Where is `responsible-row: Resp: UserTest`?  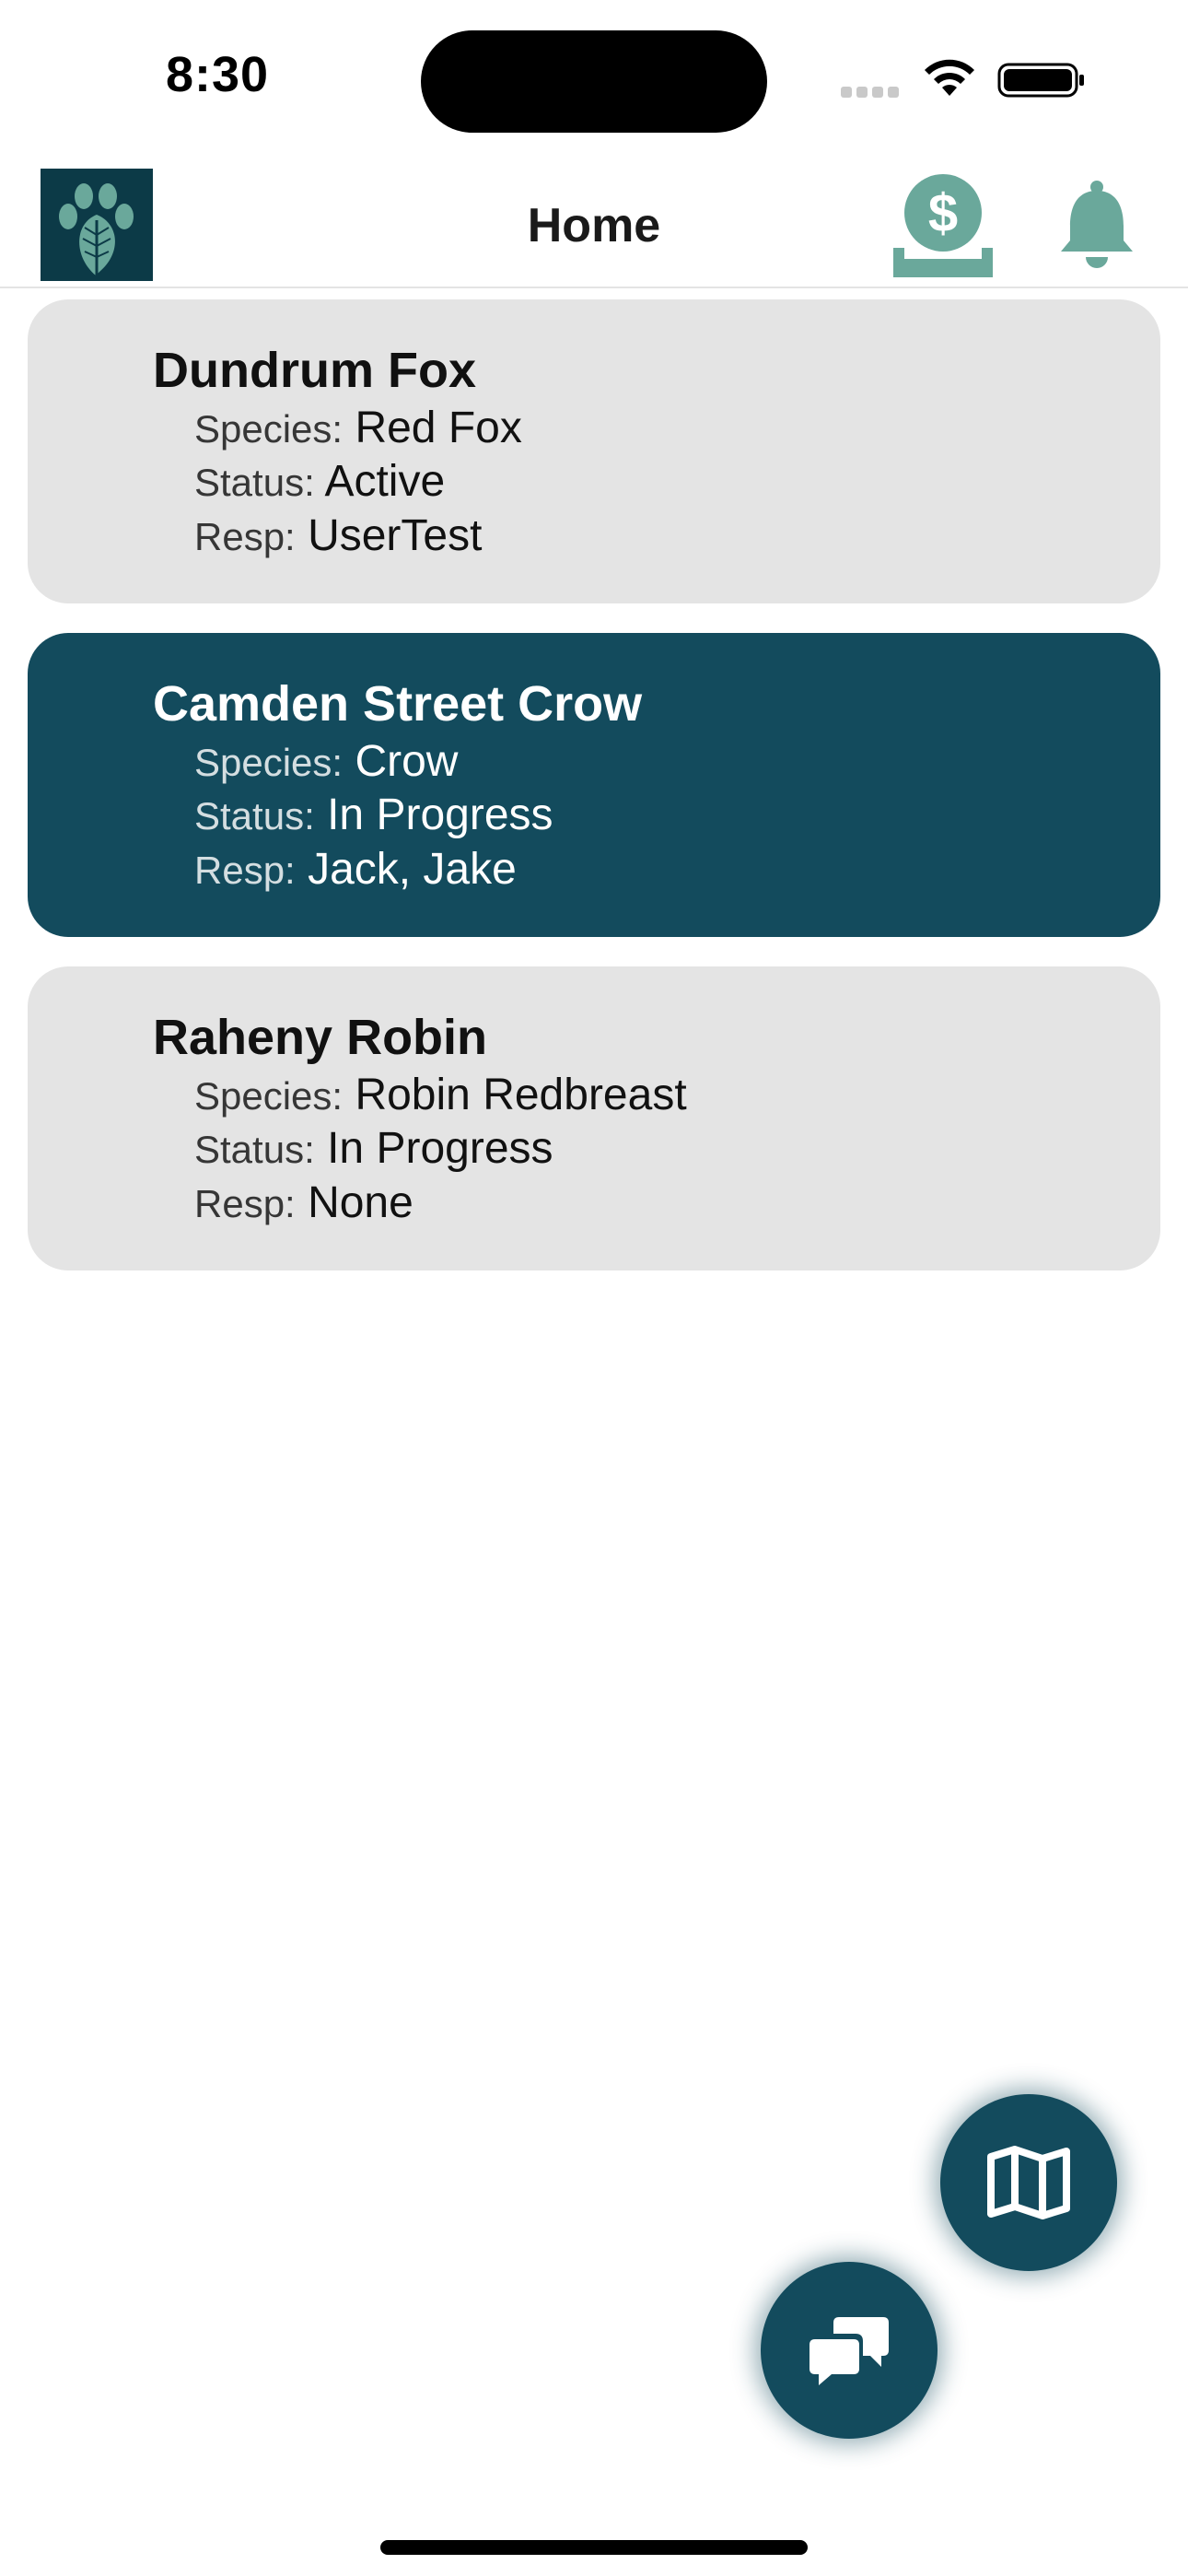 responsible-row: Resp: UserTest is located at coordinates (338, 535).